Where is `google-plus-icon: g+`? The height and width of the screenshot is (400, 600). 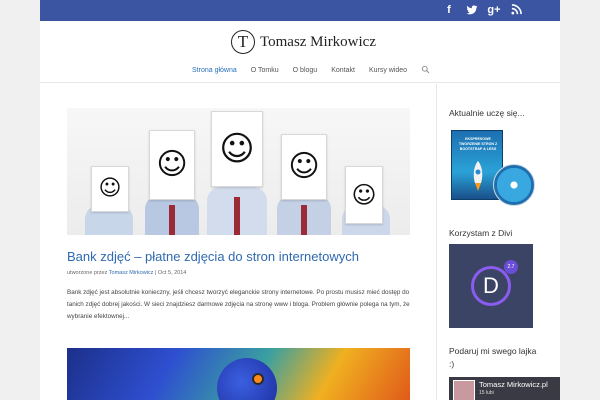
google-plus-icon: g+ is located at coordinates (494, 10).